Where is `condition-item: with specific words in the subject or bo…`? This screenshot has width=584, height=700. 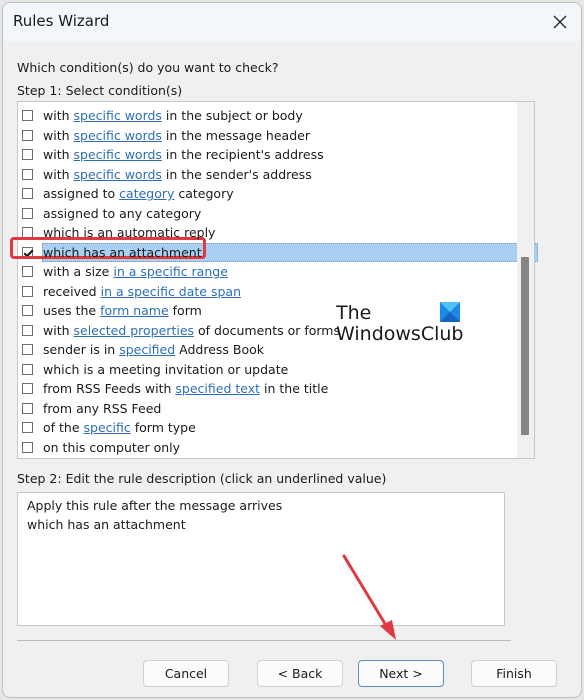 condition-item: with specific words in the subject or bo… is located at coordinates (269, 116).